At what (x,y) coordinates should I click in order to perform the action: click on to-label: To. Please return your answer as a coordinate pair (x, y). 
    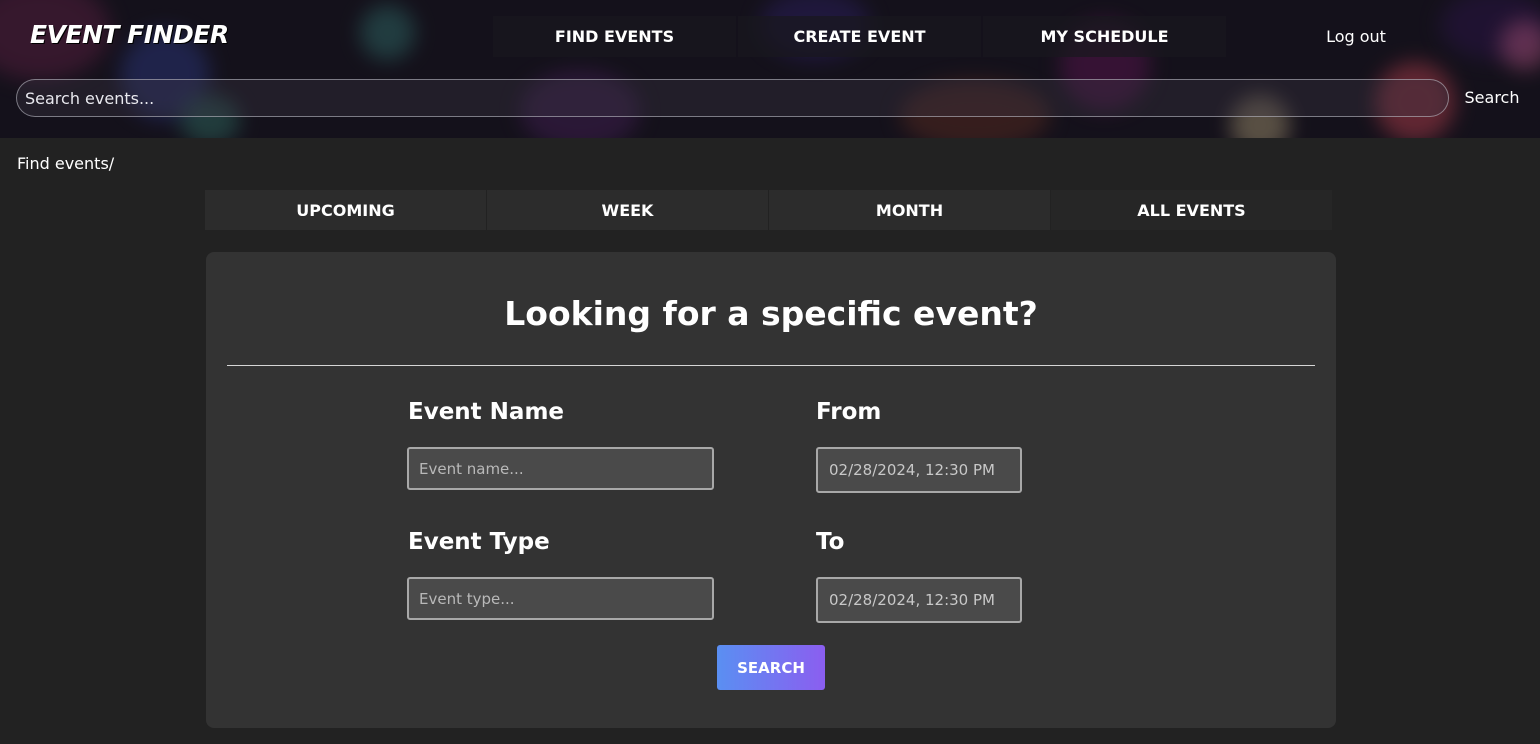
    Looking at the image, I should click on (830, 542).